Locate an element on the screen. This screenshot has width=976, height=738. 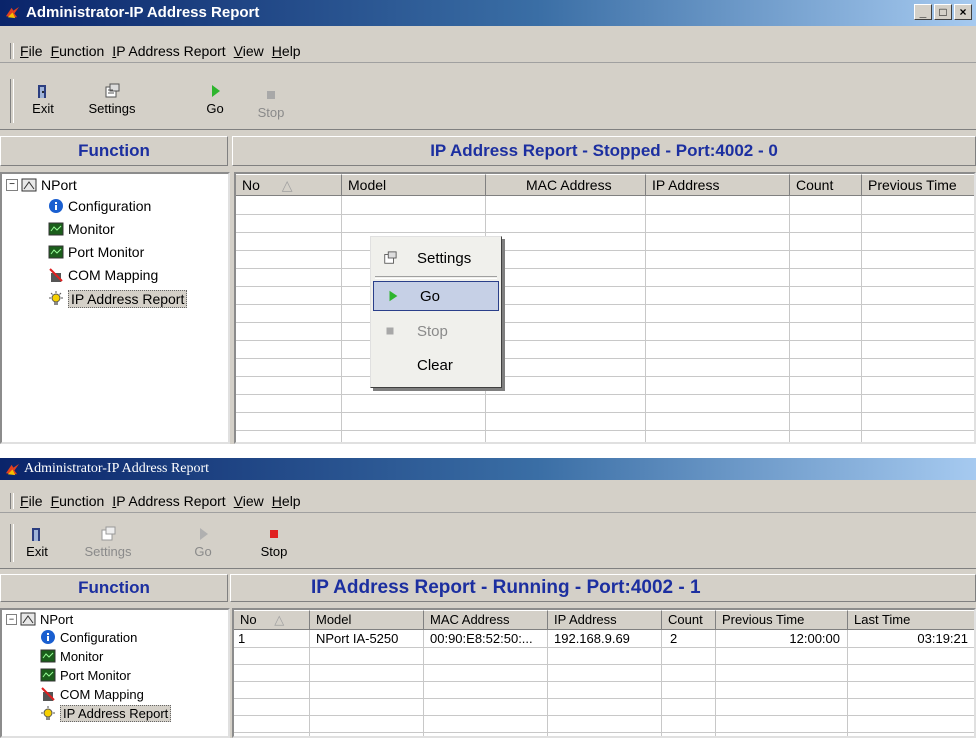
close-button: × is located at coordinates (963, 12).